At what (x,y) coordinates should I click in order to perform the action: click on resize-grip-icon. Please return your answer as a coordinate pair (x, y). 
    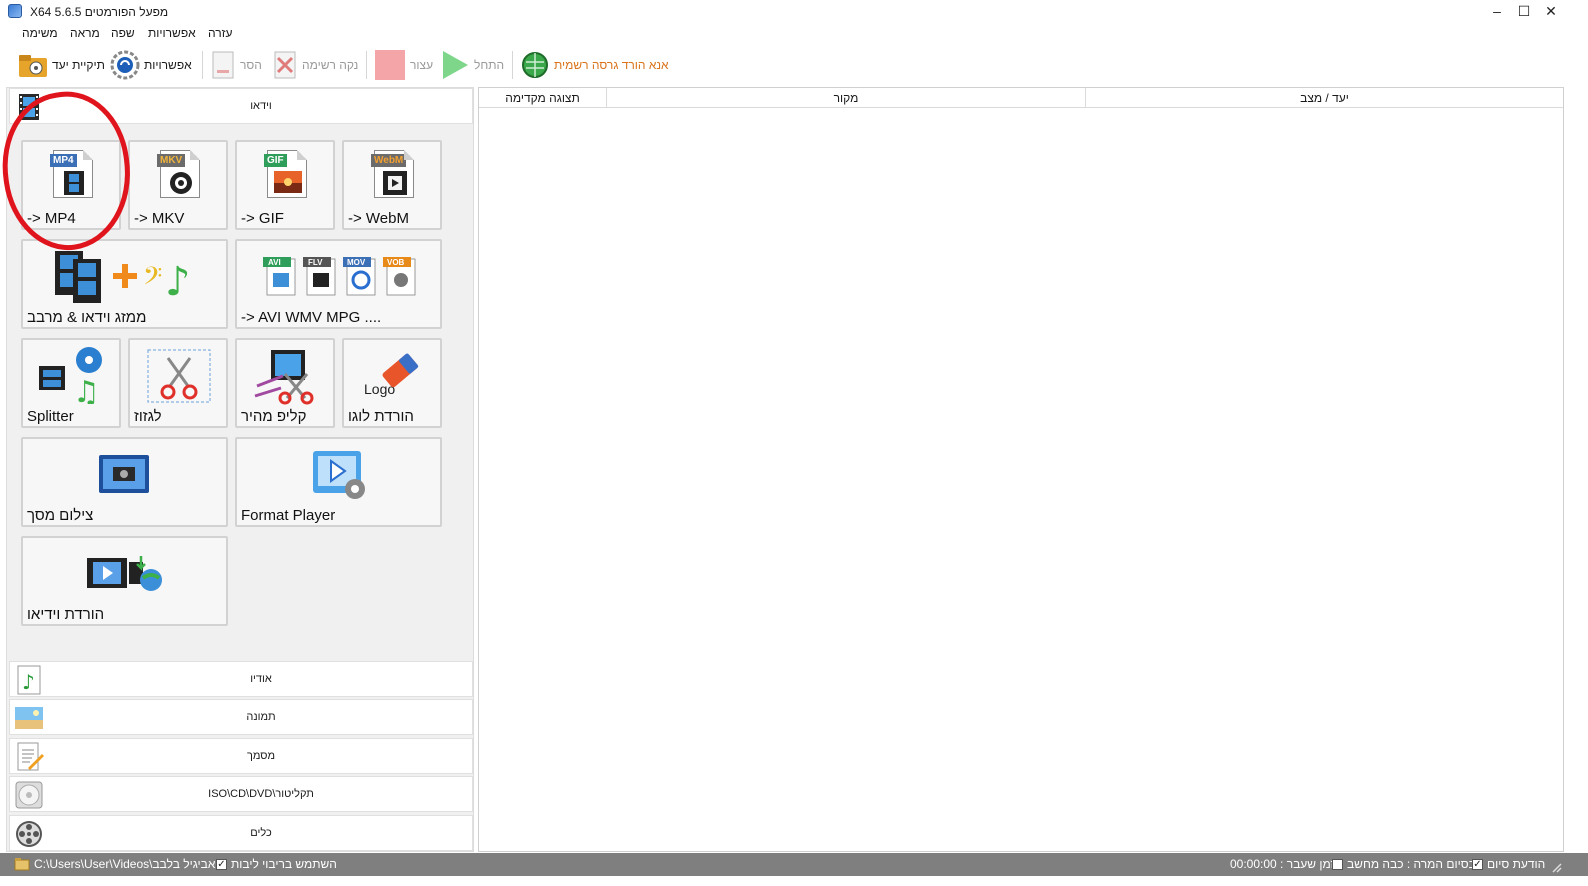
    Looking at the image, I should click on (1556, 867).